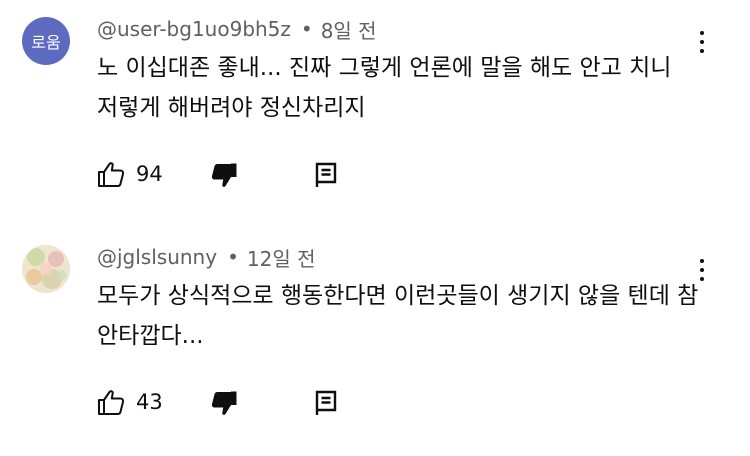  I want to click on like-count: 94, so click(149, 174).